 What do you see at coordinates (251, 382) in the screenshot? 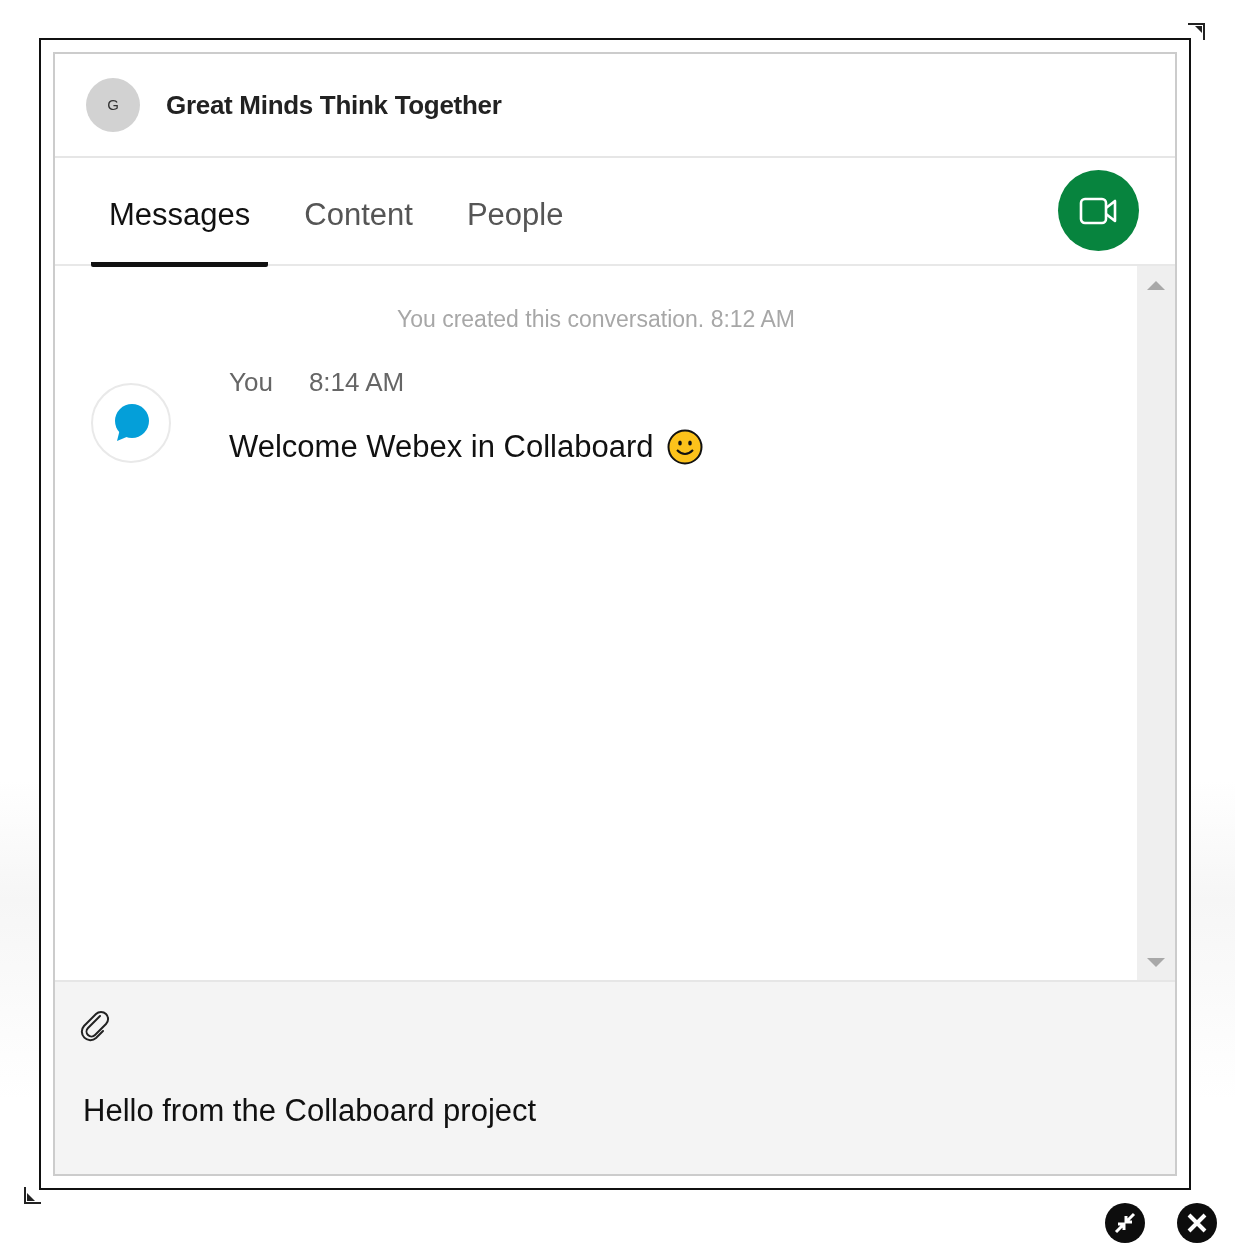
I see `sender-name: You` at bounding box center [251, 382].